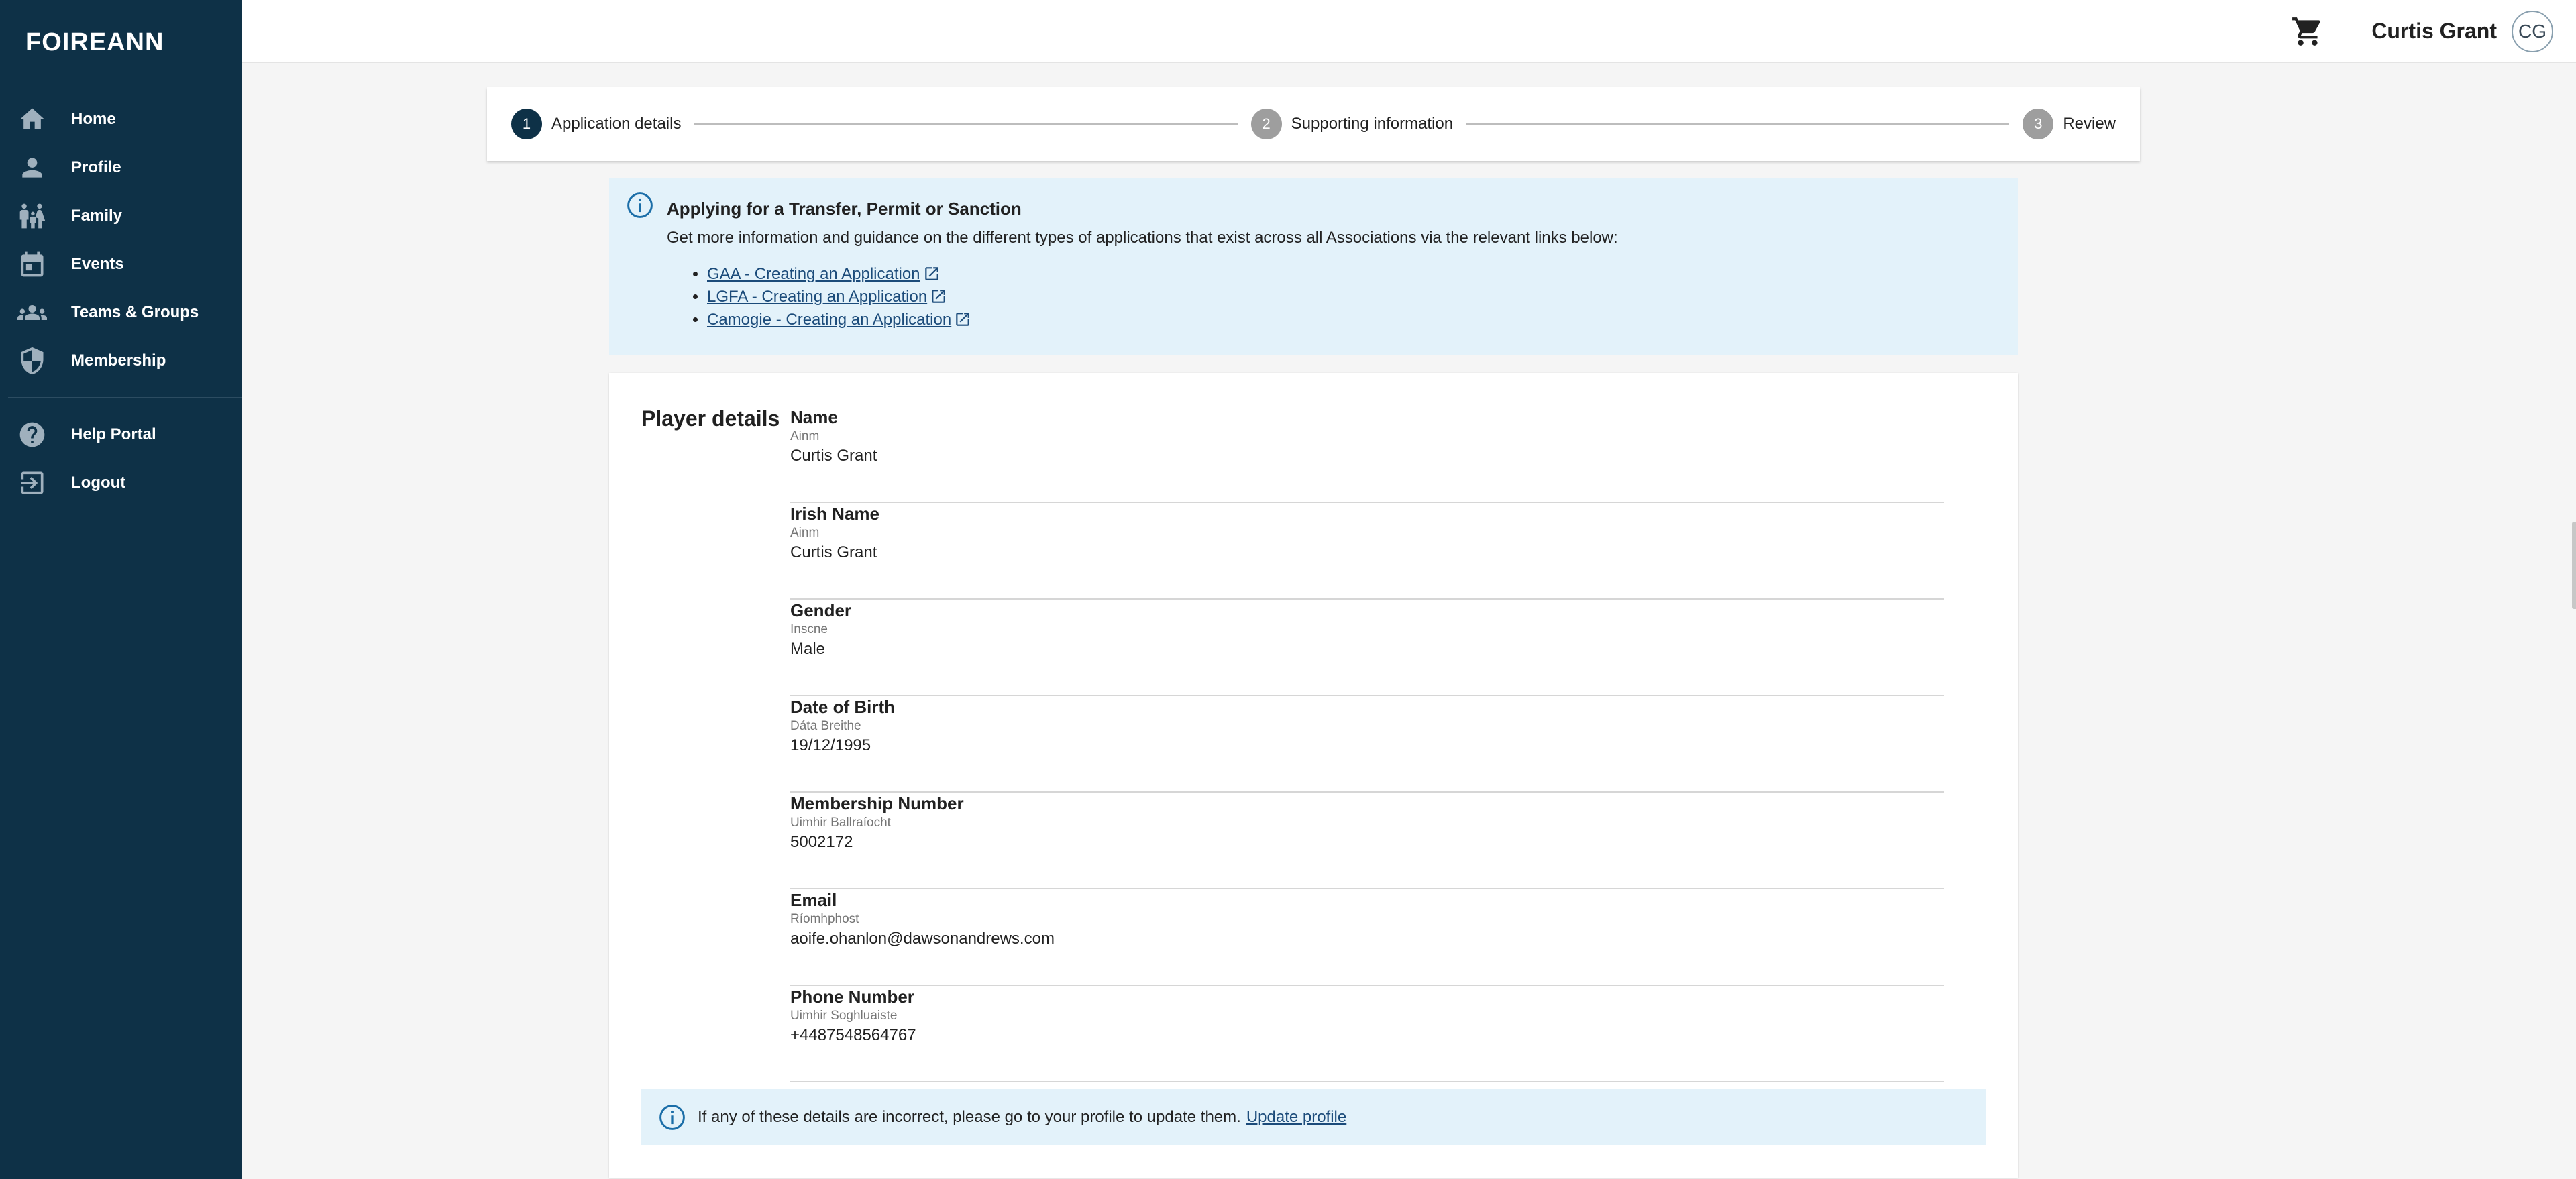 The height and width of the screenshot is (1179, 2576). Describe the element at coordinates (809, 629) in the screenshot. I see `field-irish-label: Inscne` at that location.